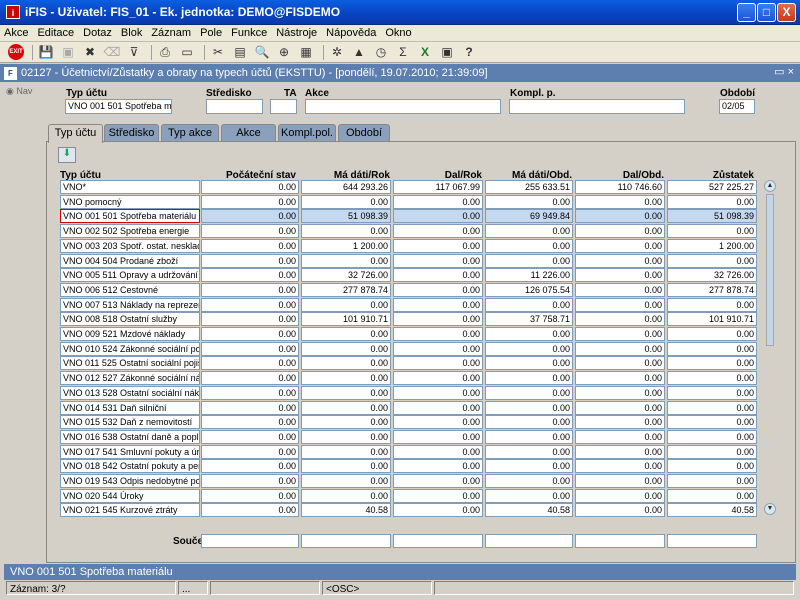 This screenshot has height=600, width=800. Describe the element at coordinates (165, 52) in the screenshot. I see `print-icon: ⎙` at that location.